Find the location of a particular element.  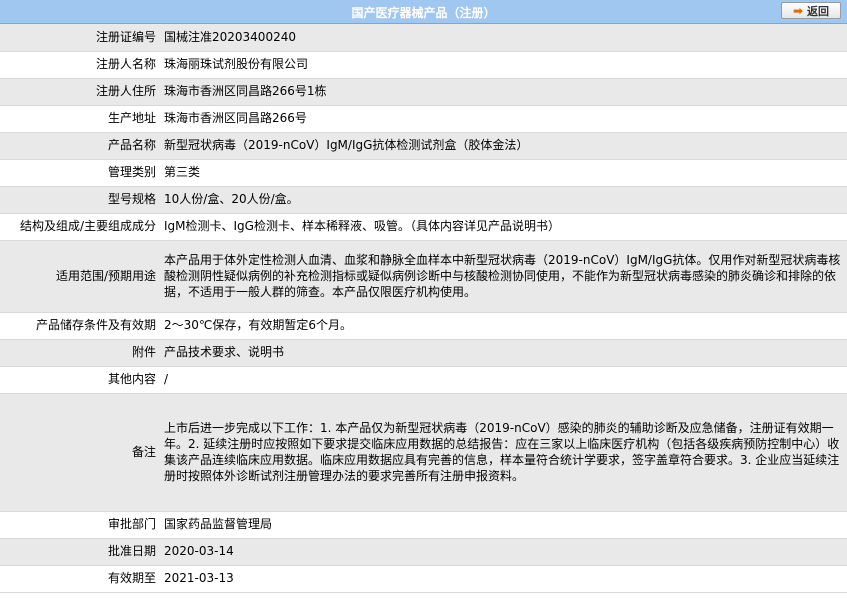

table-row: 审批部门 国家药品监督管理局 is located at coordinates (423, 525).